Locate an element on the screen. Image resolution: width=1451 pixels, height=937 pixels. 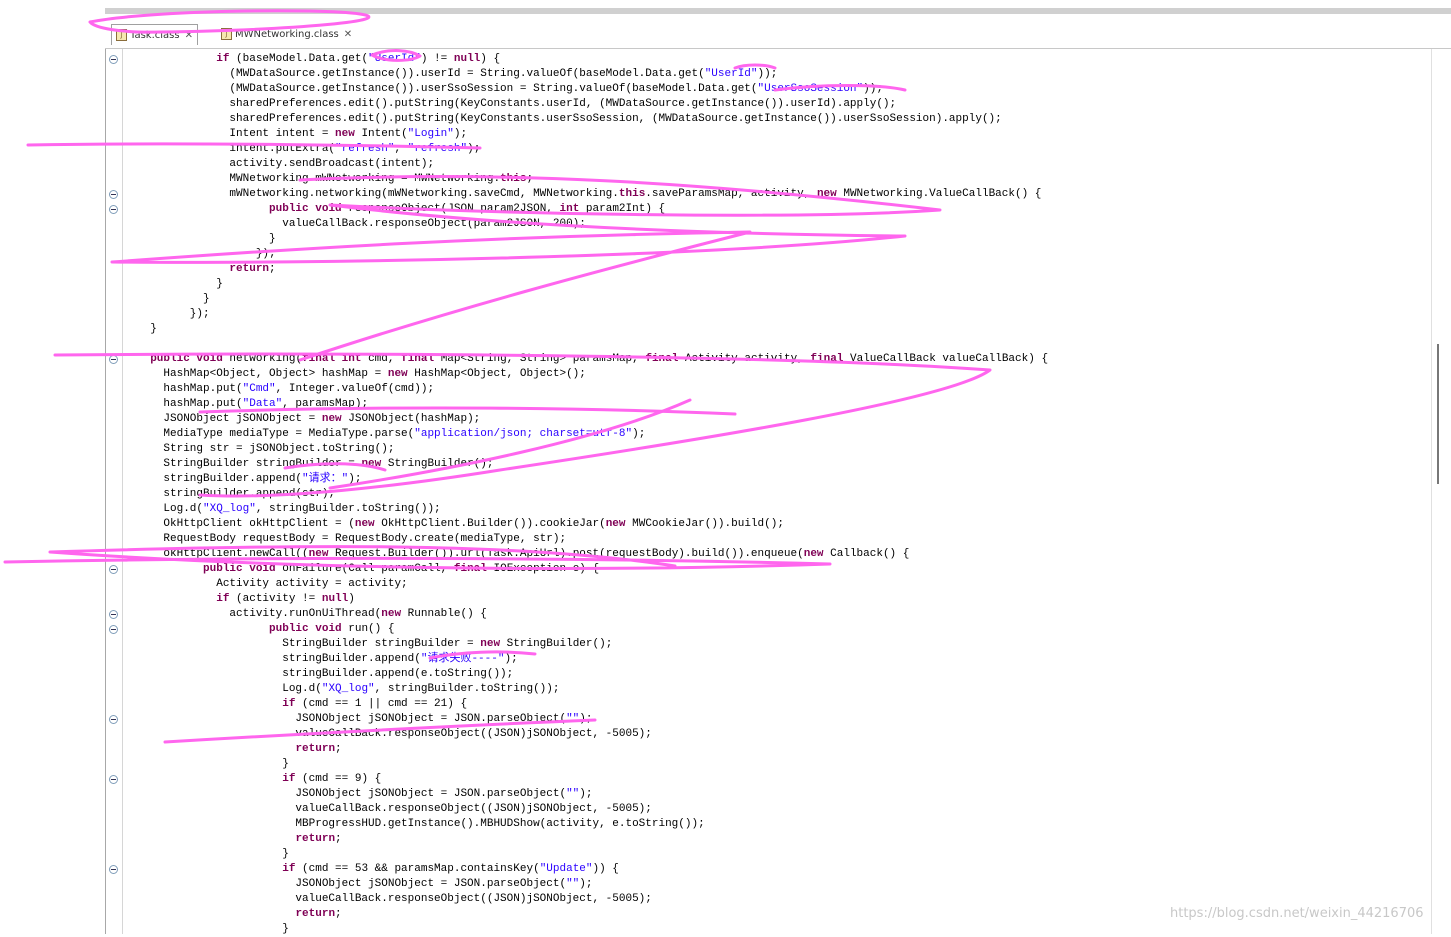
code-line is located at coordinates (592, 344).